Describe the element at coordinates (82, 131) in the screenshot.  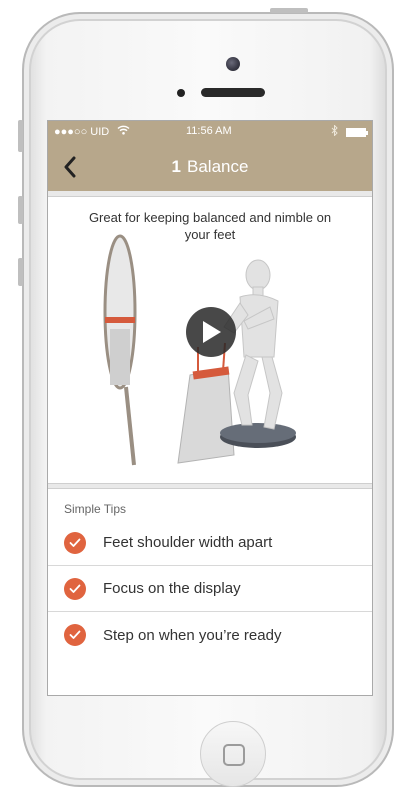
I see `carrier-label: ●●●○○ UID` at that location.